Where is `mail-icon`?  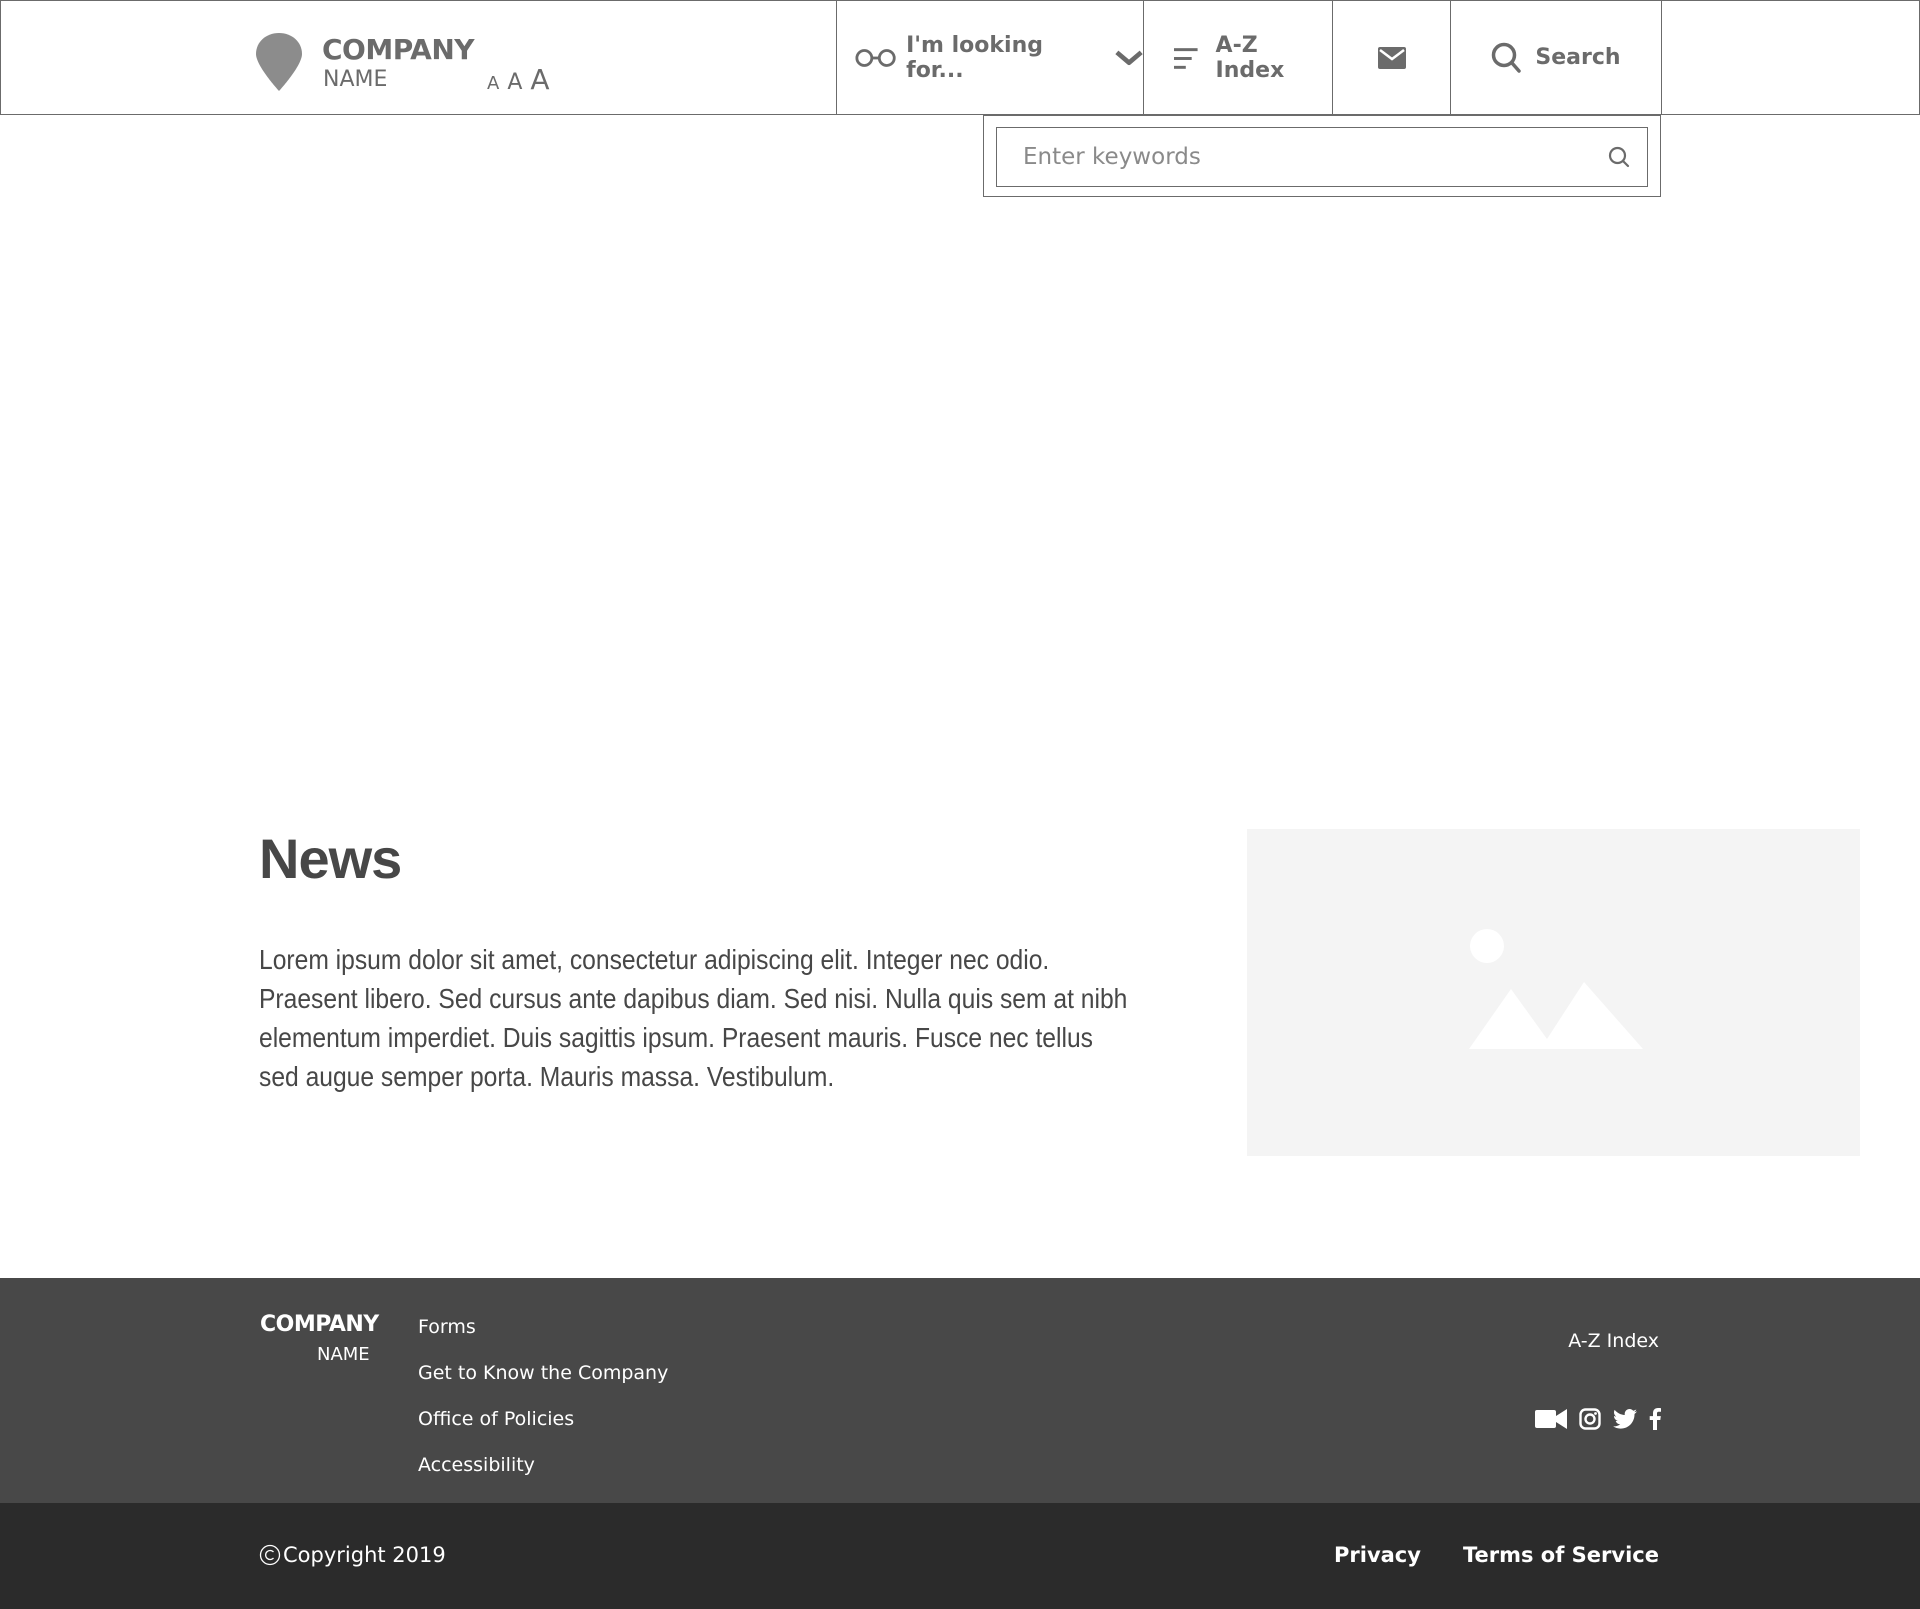
mail-icon is located at coordinates (1391, 57).